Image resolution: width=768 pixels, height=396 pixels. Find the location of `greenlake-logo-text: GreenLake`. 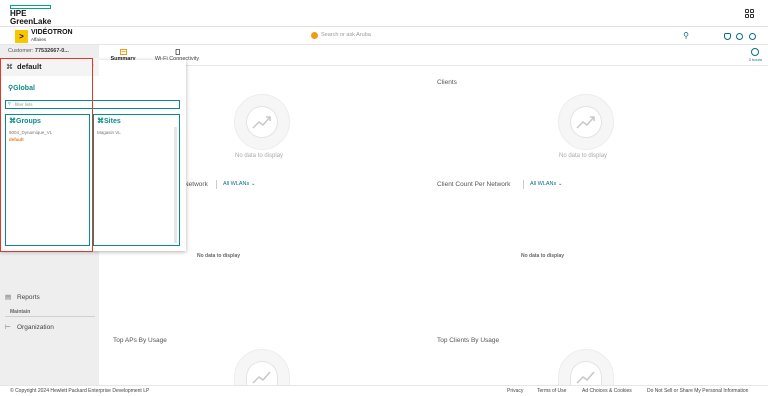

greenlake-logo-text: GreenLake is located at coordinates (31, 21).